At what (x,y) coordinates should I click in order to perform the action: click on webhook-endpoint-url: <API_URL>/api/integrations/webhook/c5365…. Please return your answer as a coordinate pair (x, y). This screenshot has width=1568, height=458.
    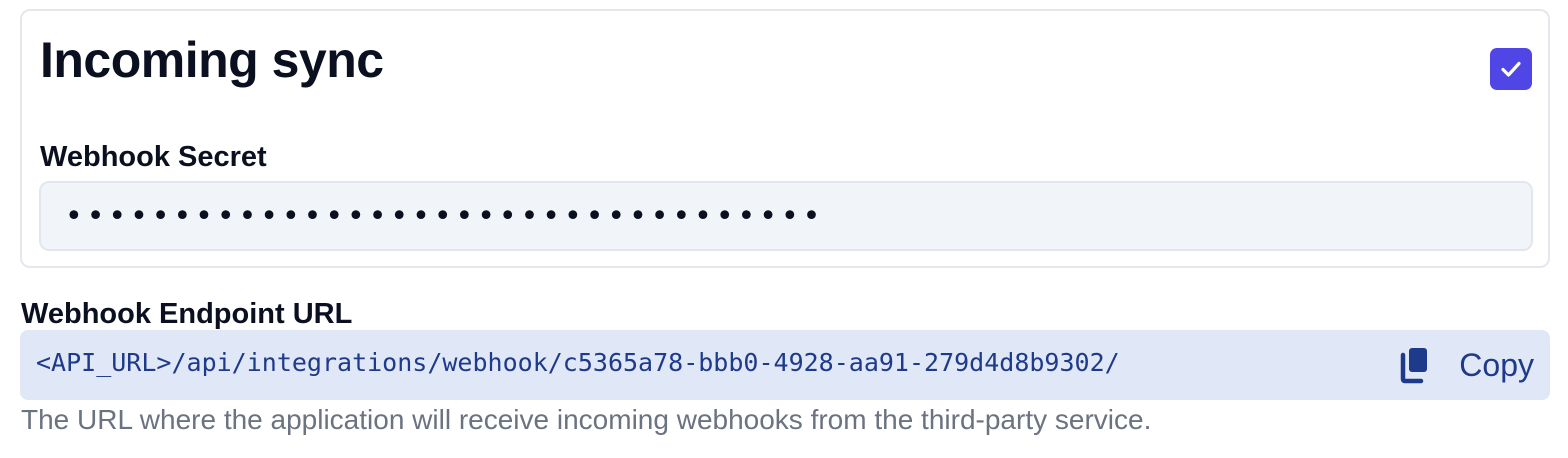
    Looking at the image, I should click on (578, 362).